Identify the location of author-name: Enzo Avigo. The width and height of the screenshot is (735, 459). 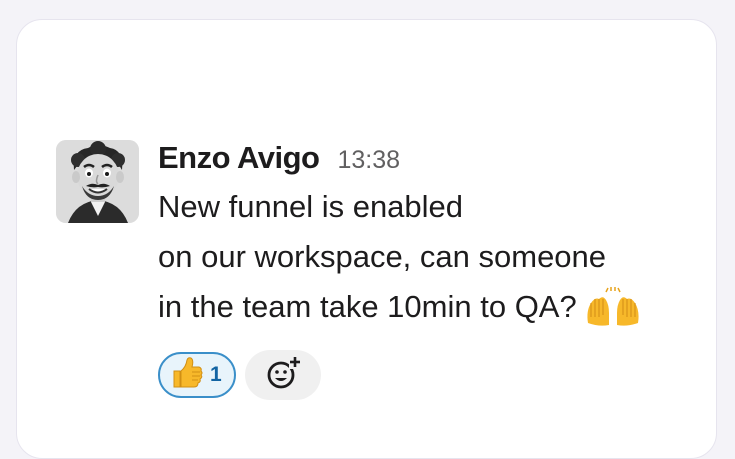
(239, 158).